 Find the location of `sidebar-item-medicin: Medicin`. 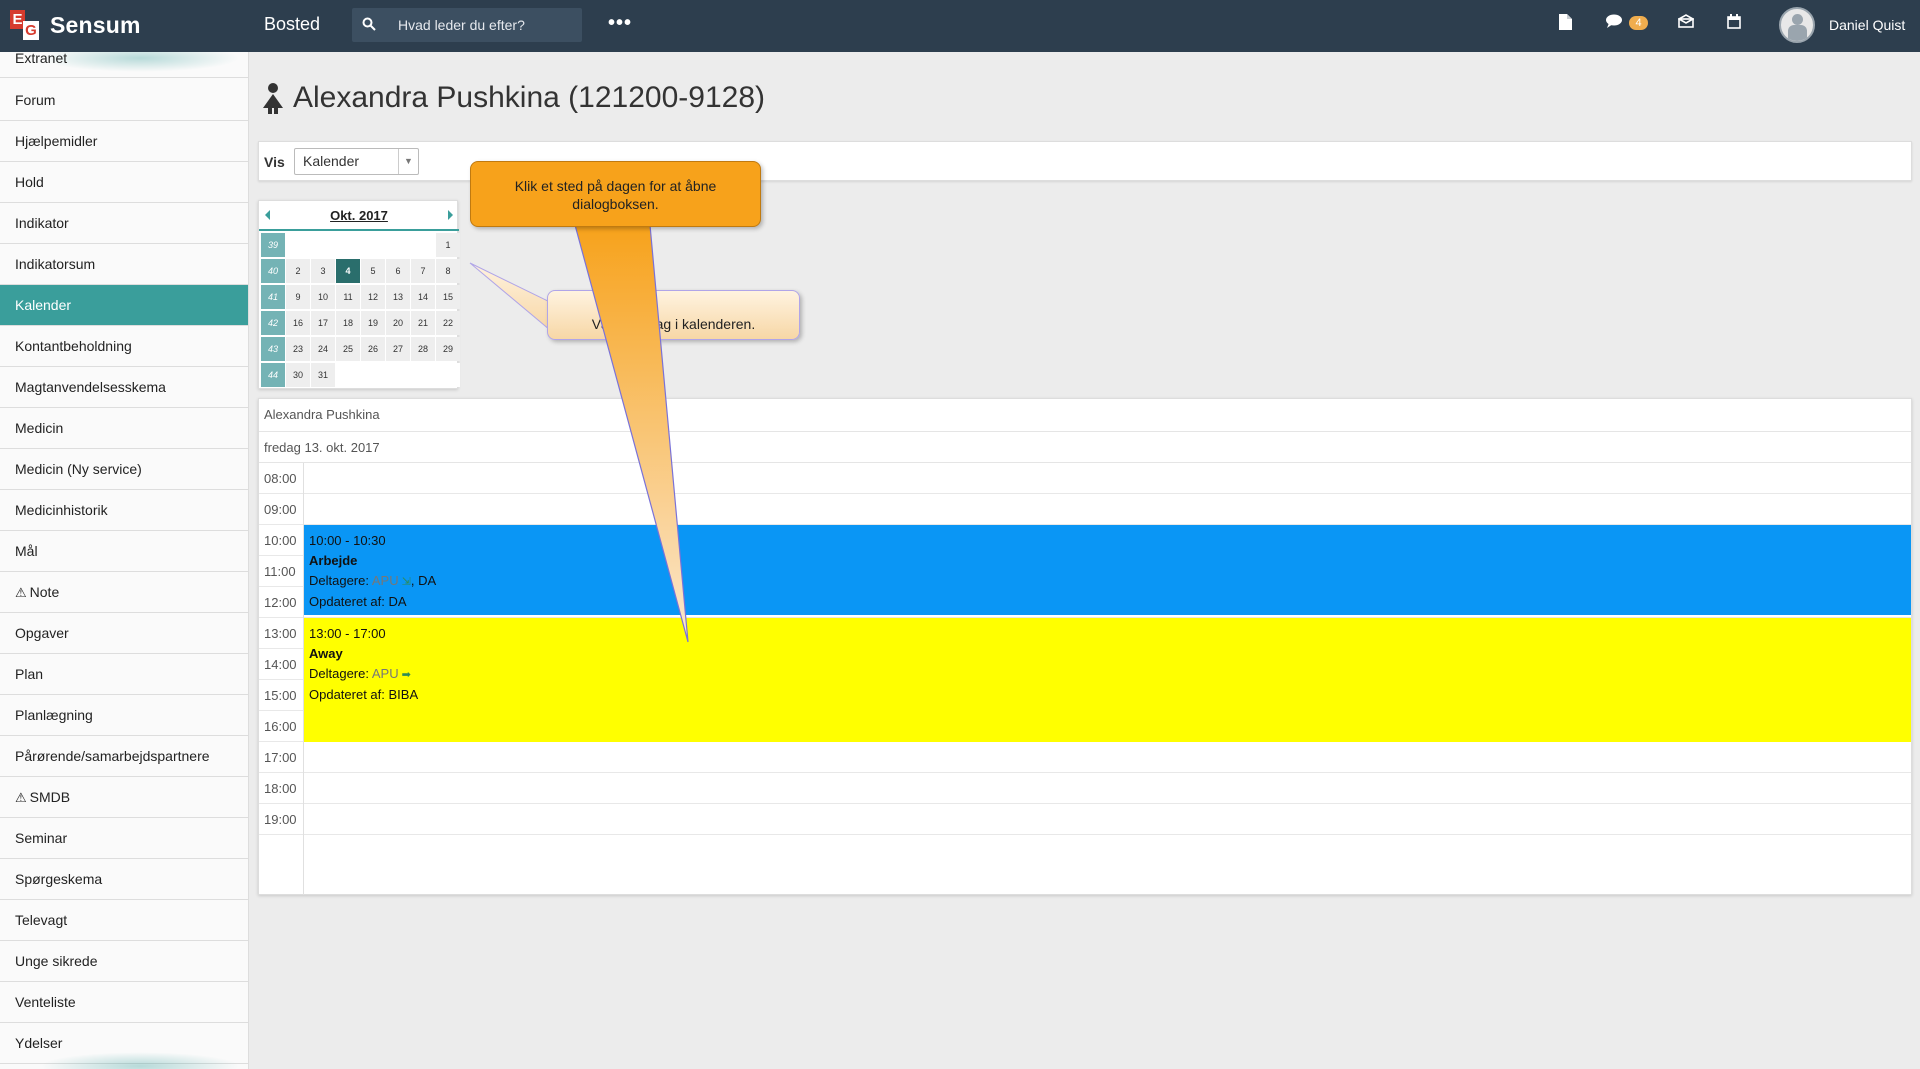

sidebar-item-medicin: Medicin is located at coordinates (124, 428).